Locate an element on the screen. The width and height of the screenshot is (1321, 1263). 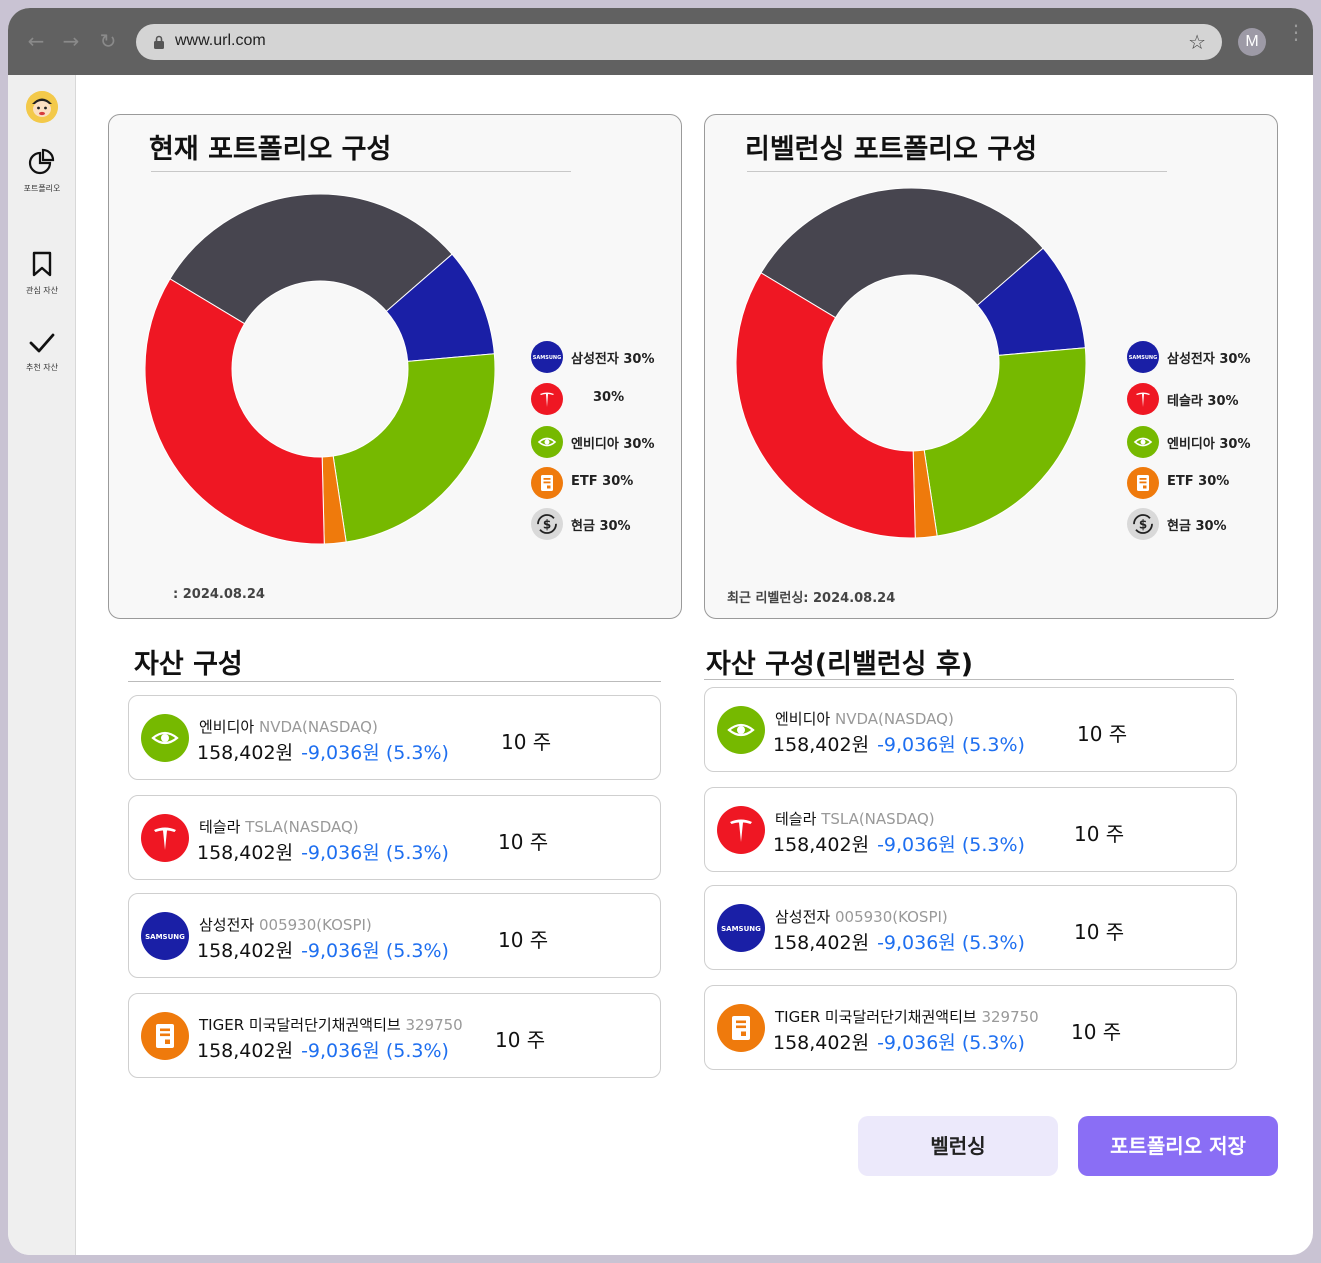
back-arrow-icon: ← is located at coordinates (36, 41).